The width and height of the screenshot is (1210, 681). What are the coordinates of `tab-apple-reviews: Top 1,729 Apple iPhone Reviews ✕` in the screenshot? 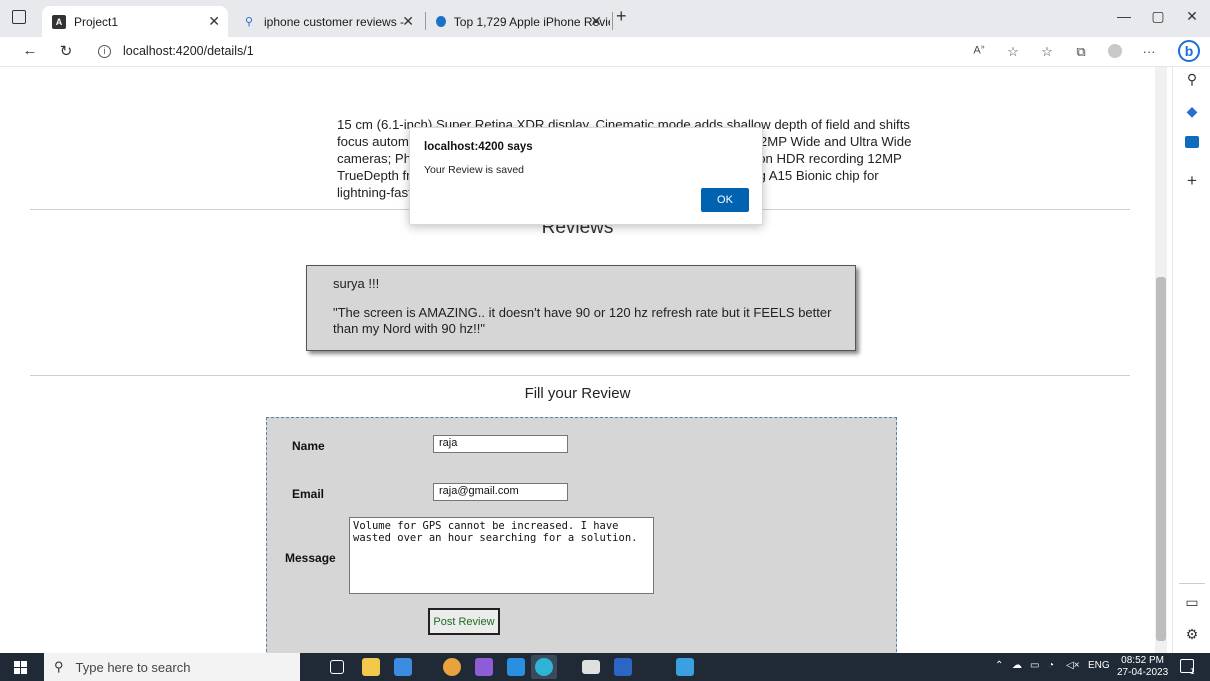 It's located at (518, 21).